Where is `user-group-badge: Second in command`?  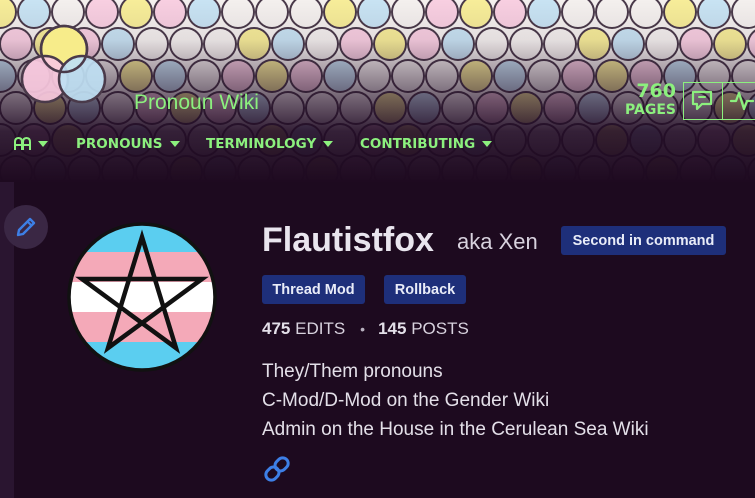 user-group-badge: Second in command is located at coordinates (643, 240).